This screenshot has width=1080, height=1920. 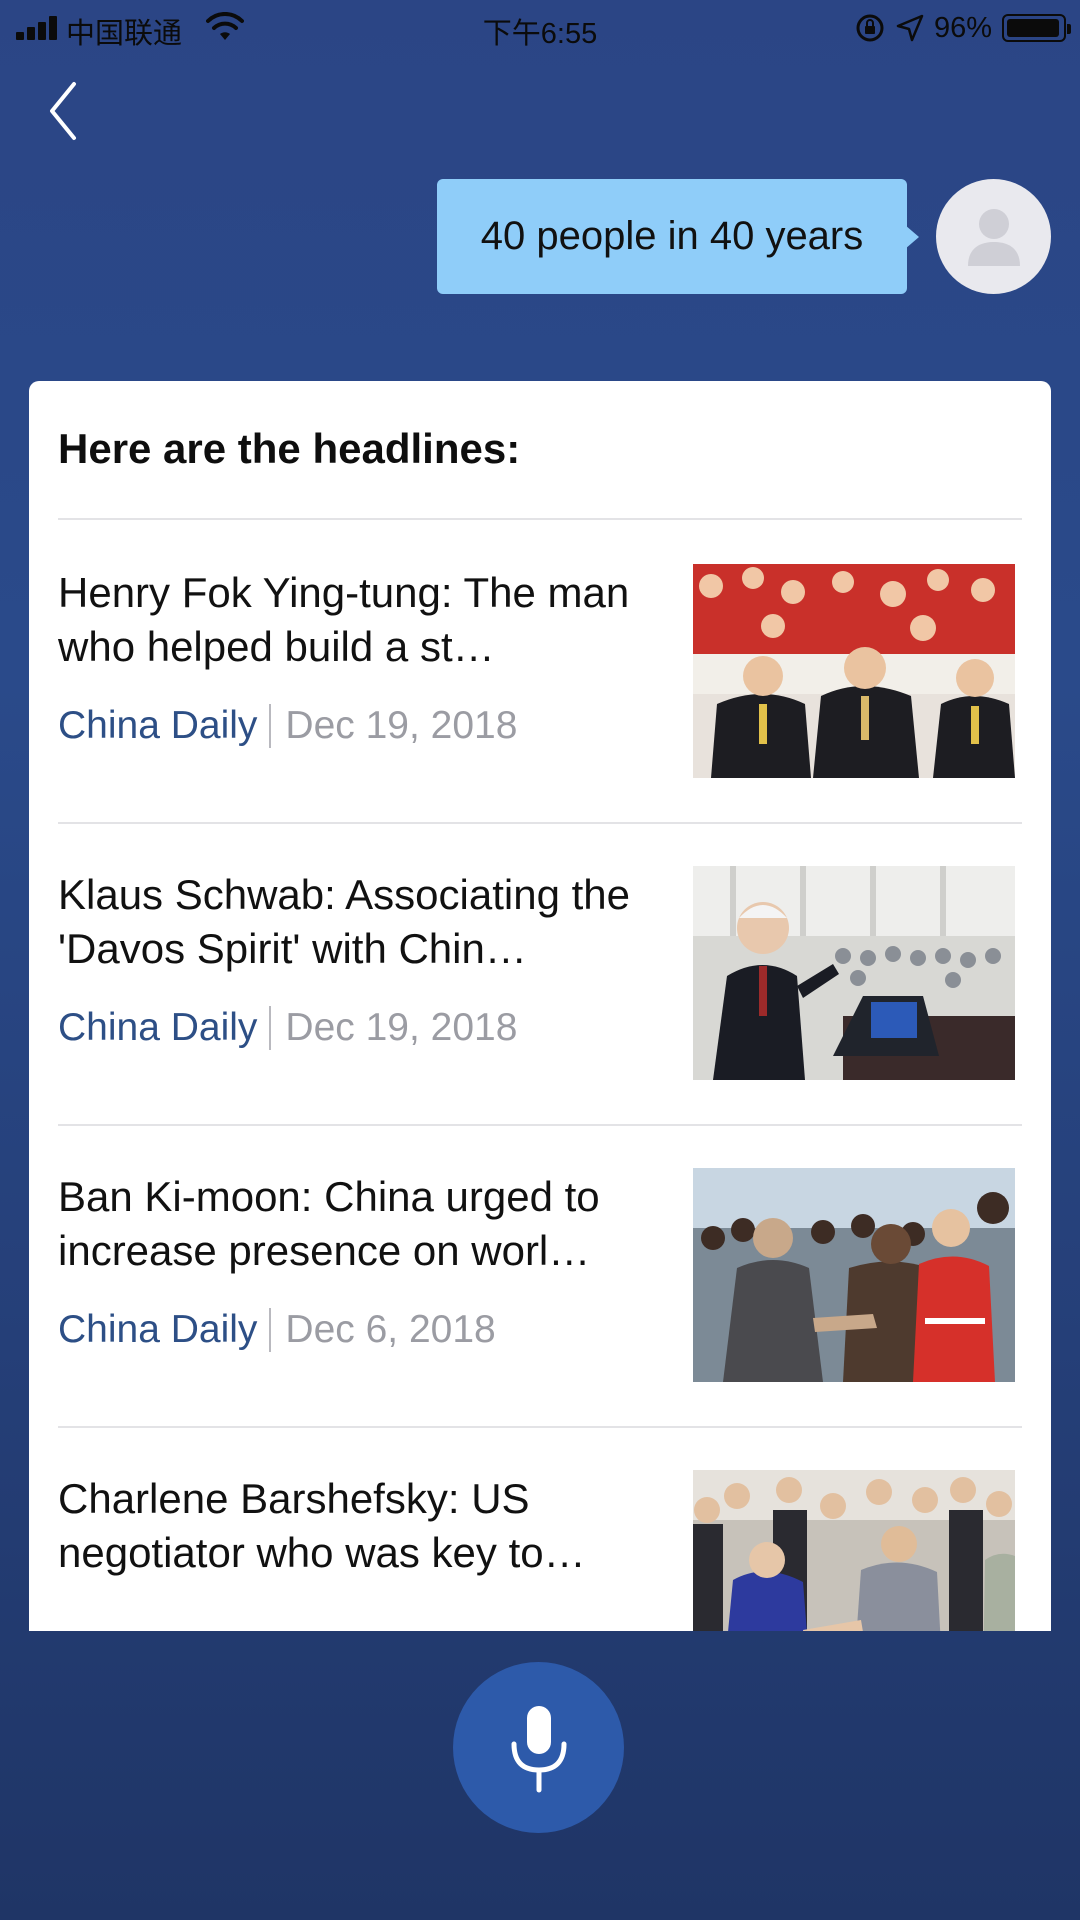 I want to click on back-button, so click(x=66, y=111).